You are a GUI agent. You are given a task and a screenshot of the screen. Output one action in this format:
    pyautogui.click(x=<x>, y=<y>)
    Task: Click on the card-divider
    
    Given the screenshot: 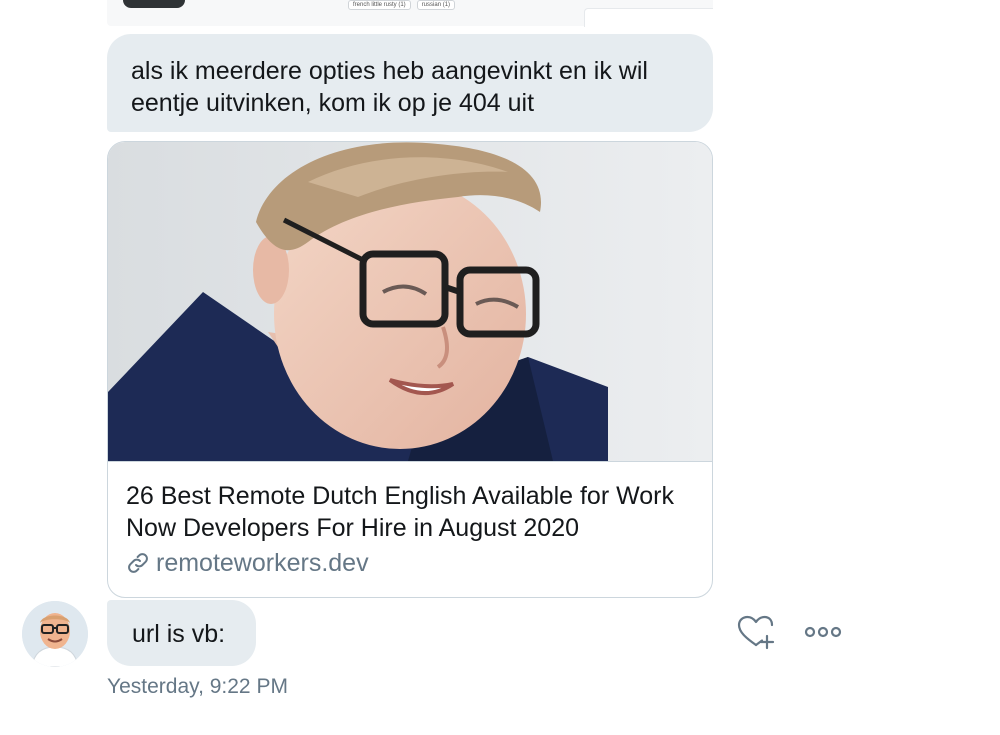 What is the action you would take?
    pyautogui.click(x=410, y=461)
    